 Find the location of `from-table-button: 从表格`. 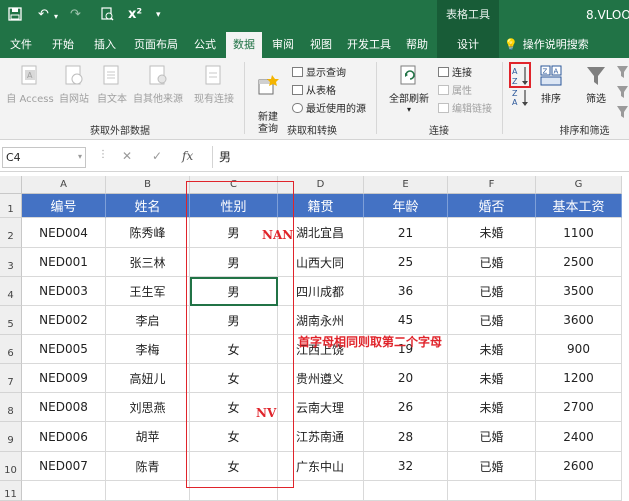

from-table-button: 从表格 is located at coordinates (314, 89).